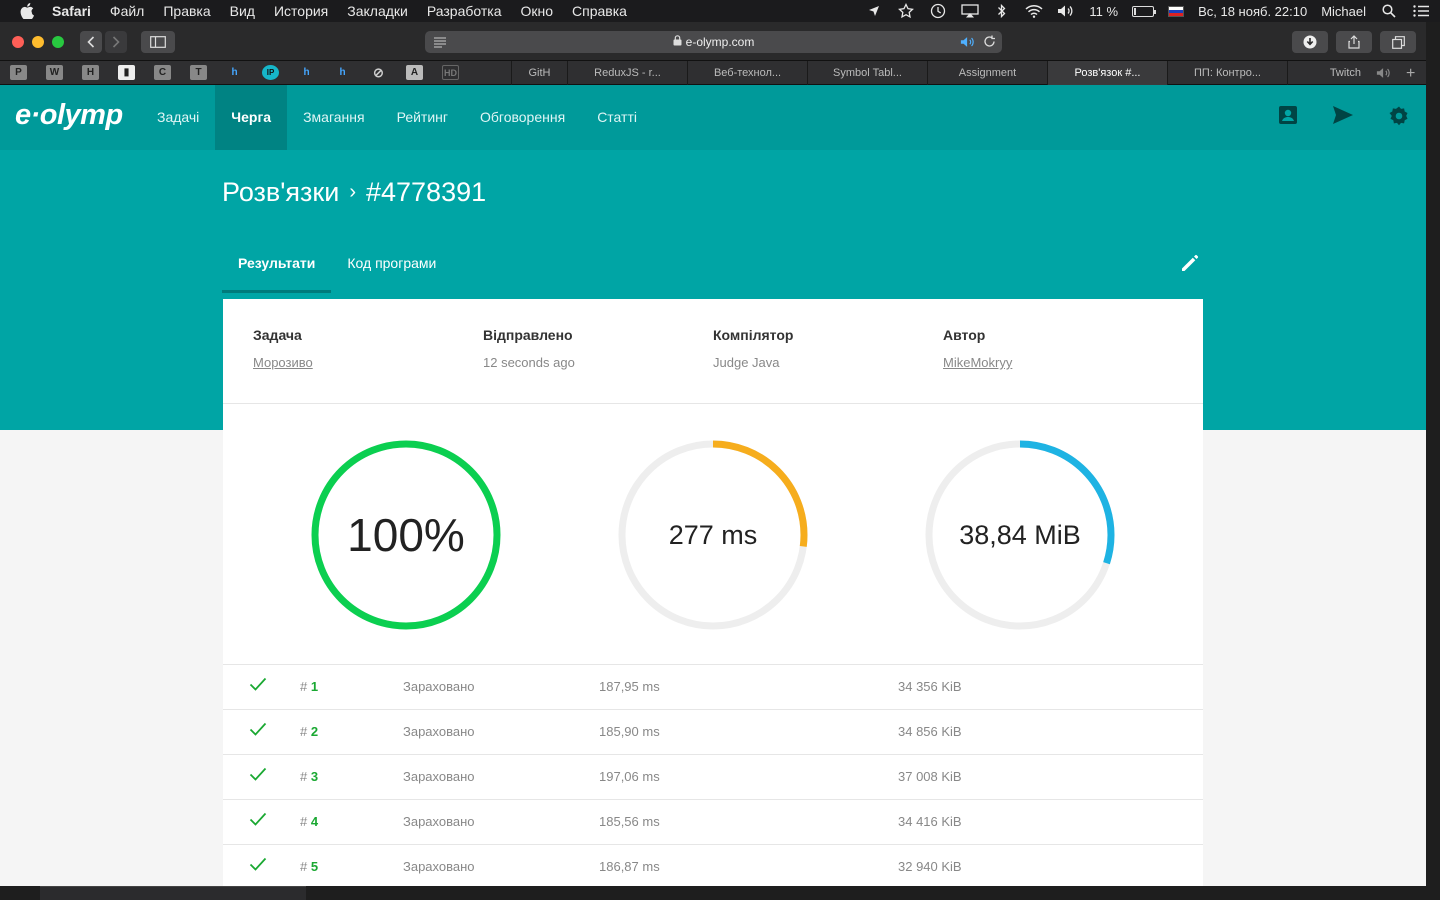 Image resolution: width=1440 pixels, height=900 pixels. What do you see at coordinates (753, 335) in the screenshot?
I see `meta-compiler-label: Компілятор` at bounding box center [753, 335].